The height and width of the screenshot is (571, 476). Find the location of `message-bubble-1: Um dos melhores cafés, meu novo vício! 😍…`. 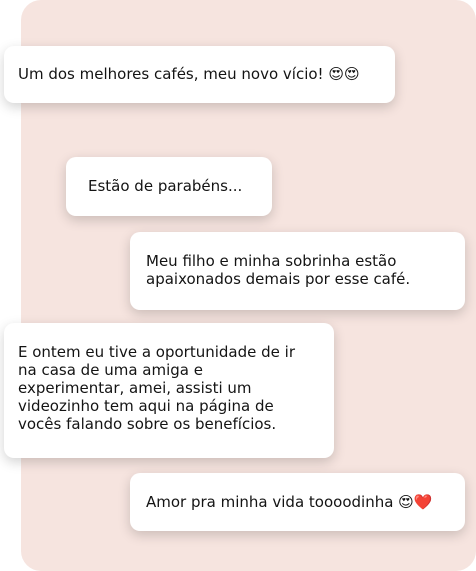

message-bubble-1: Um dos melhores cafés, meu novo vício! 😍… is located at coordinates (199, 74).